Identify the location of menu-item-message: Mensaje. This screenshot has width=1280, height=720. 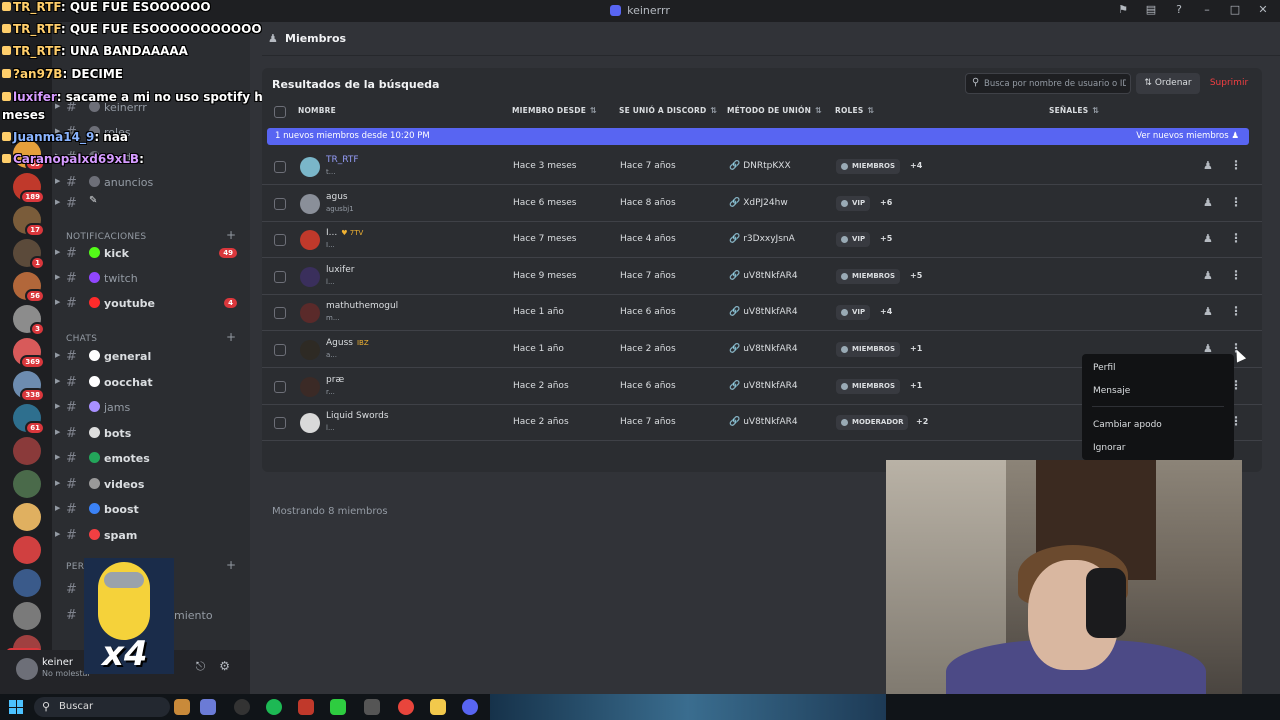
(1111, 391).